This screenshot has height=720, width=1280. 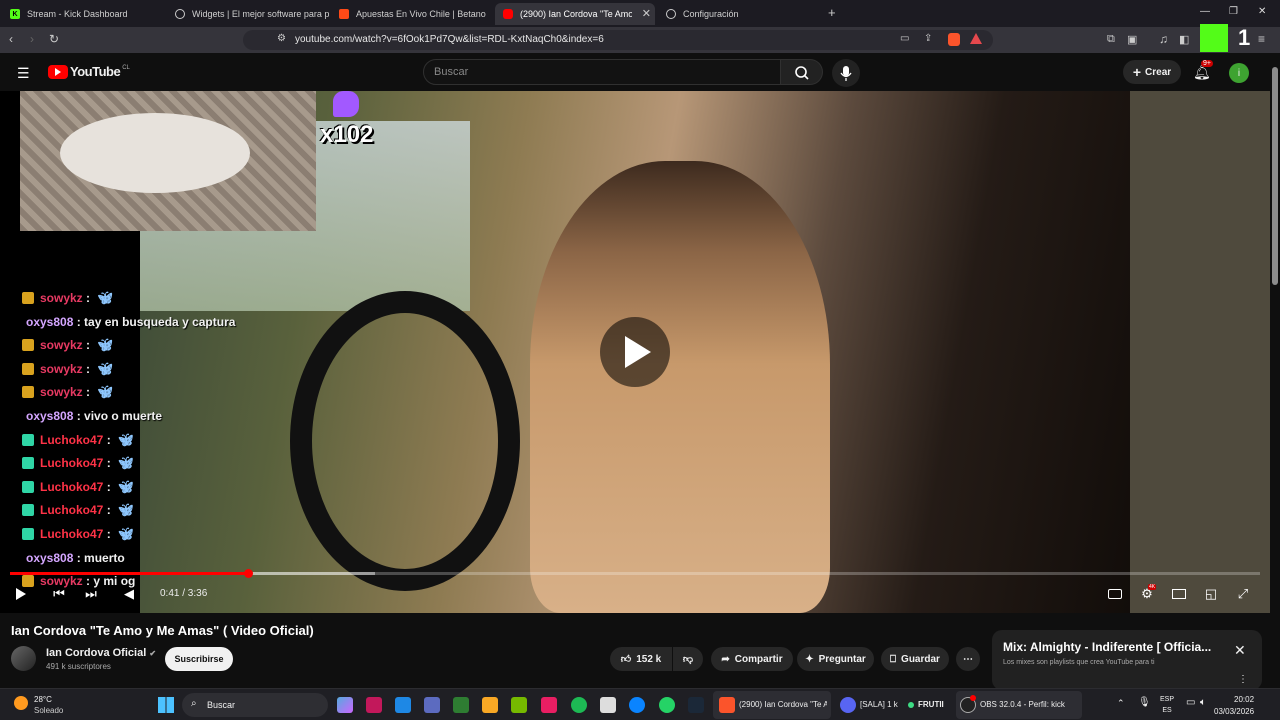 What do you see at coordinates (28, 345) in the screenshot?
I see `chat-badge-icon` at bounding box center [28, 345].